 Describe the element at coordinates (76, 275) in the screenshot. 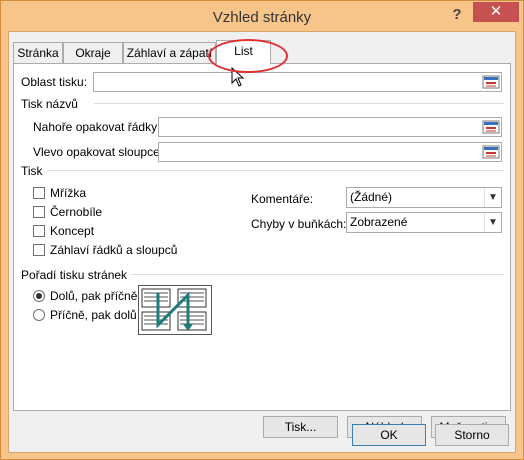

I see `page-order-heading: Pořadí tisku stránek` at that location.